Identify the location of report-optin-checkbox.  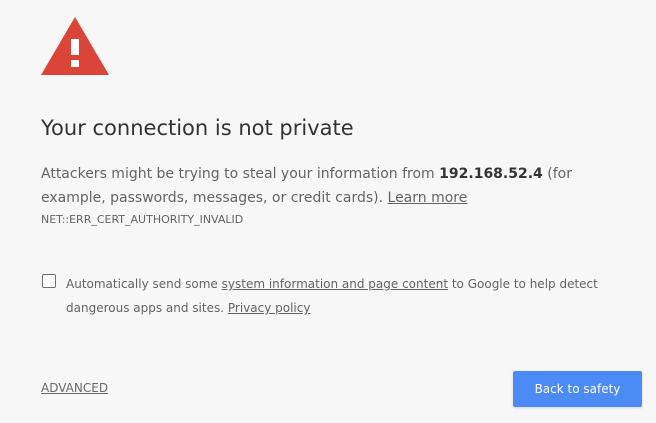
(49, 281).